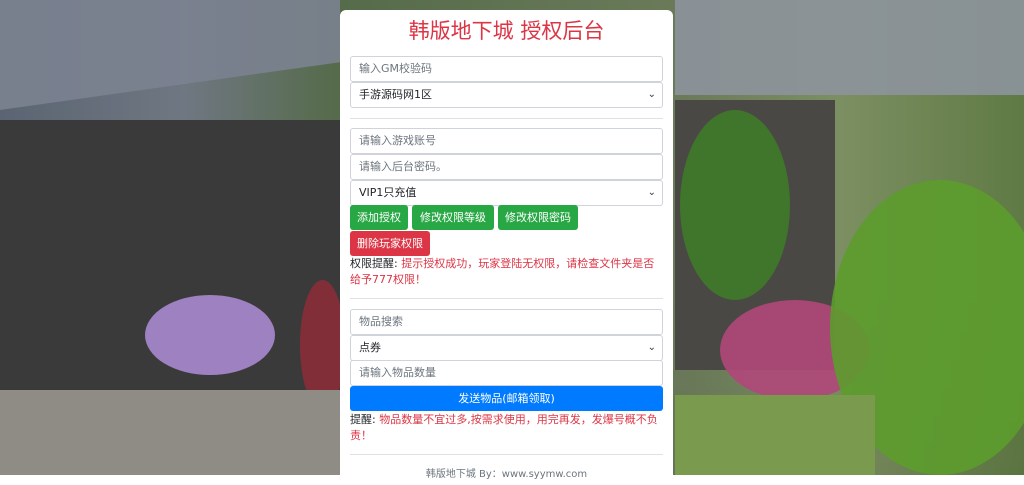 This screenshot has width=1024, height=485. I want to click on garden-lawn, so click(775, 435).